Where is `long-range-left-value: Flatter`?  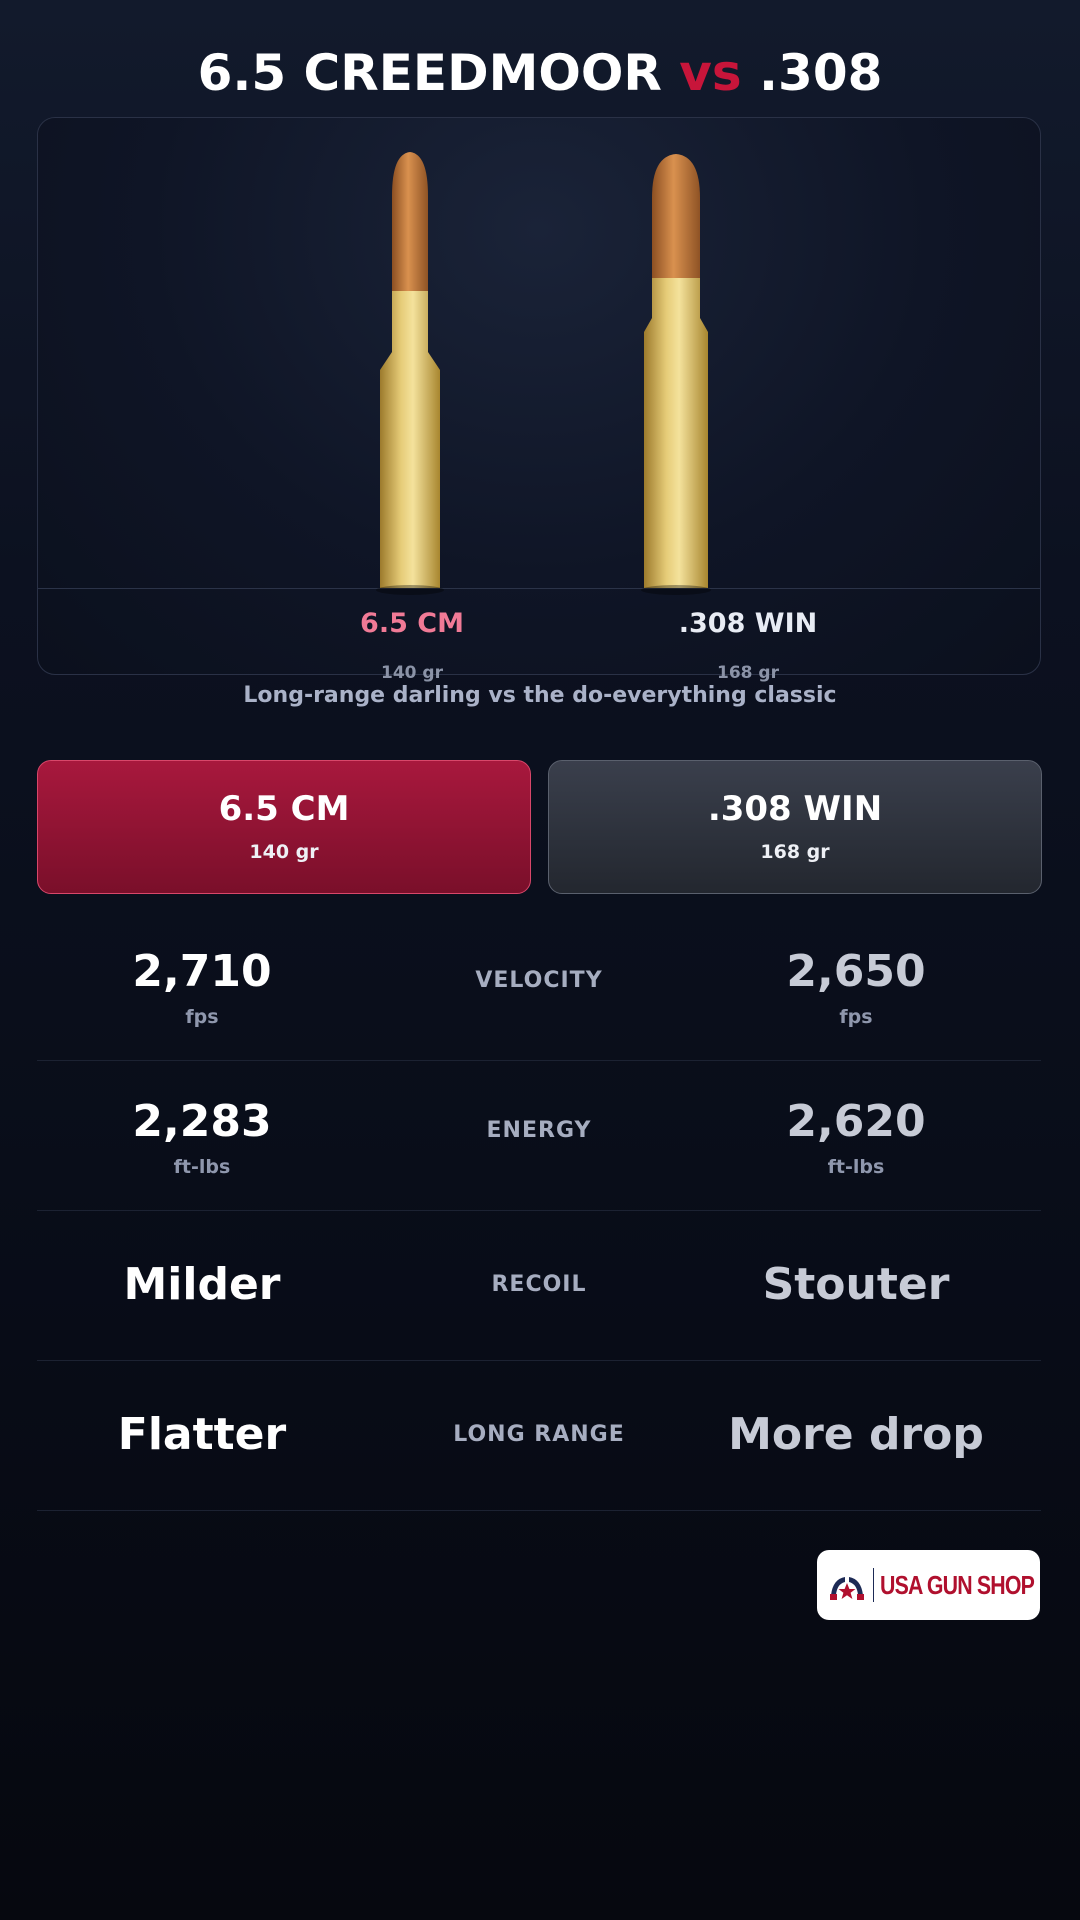 long-range-left-value: Flatter is located at coordinates (202, 1434).